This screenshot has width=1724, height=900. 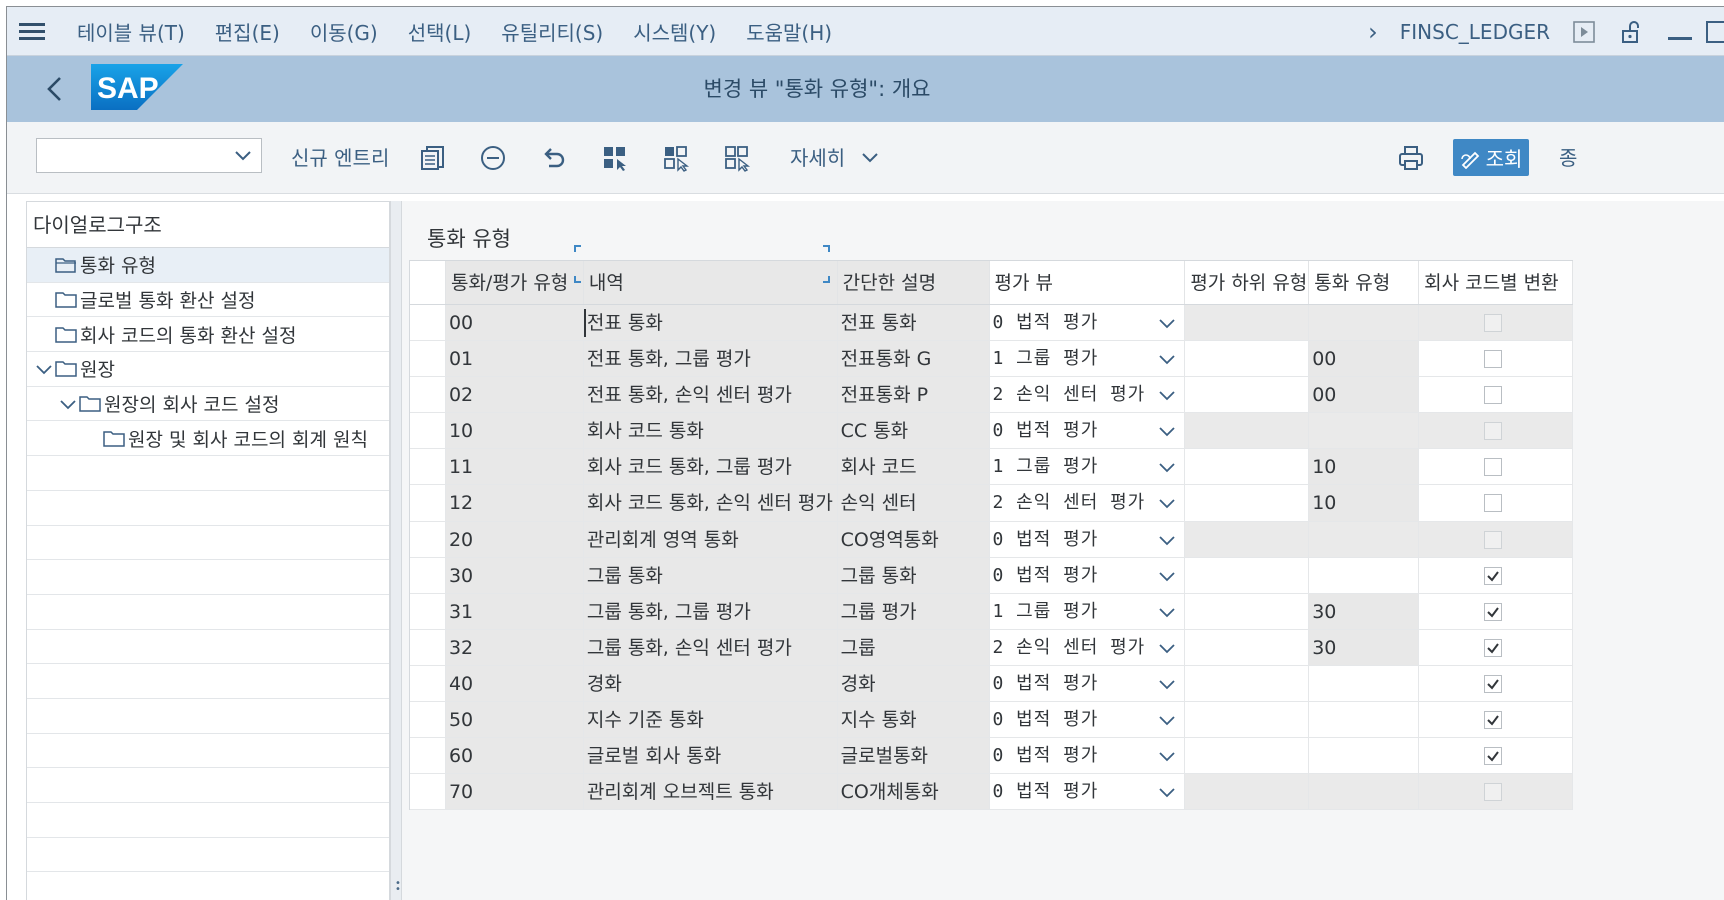 I want to click on menu-system: 시스템(Y), so click(x=674, y=31).